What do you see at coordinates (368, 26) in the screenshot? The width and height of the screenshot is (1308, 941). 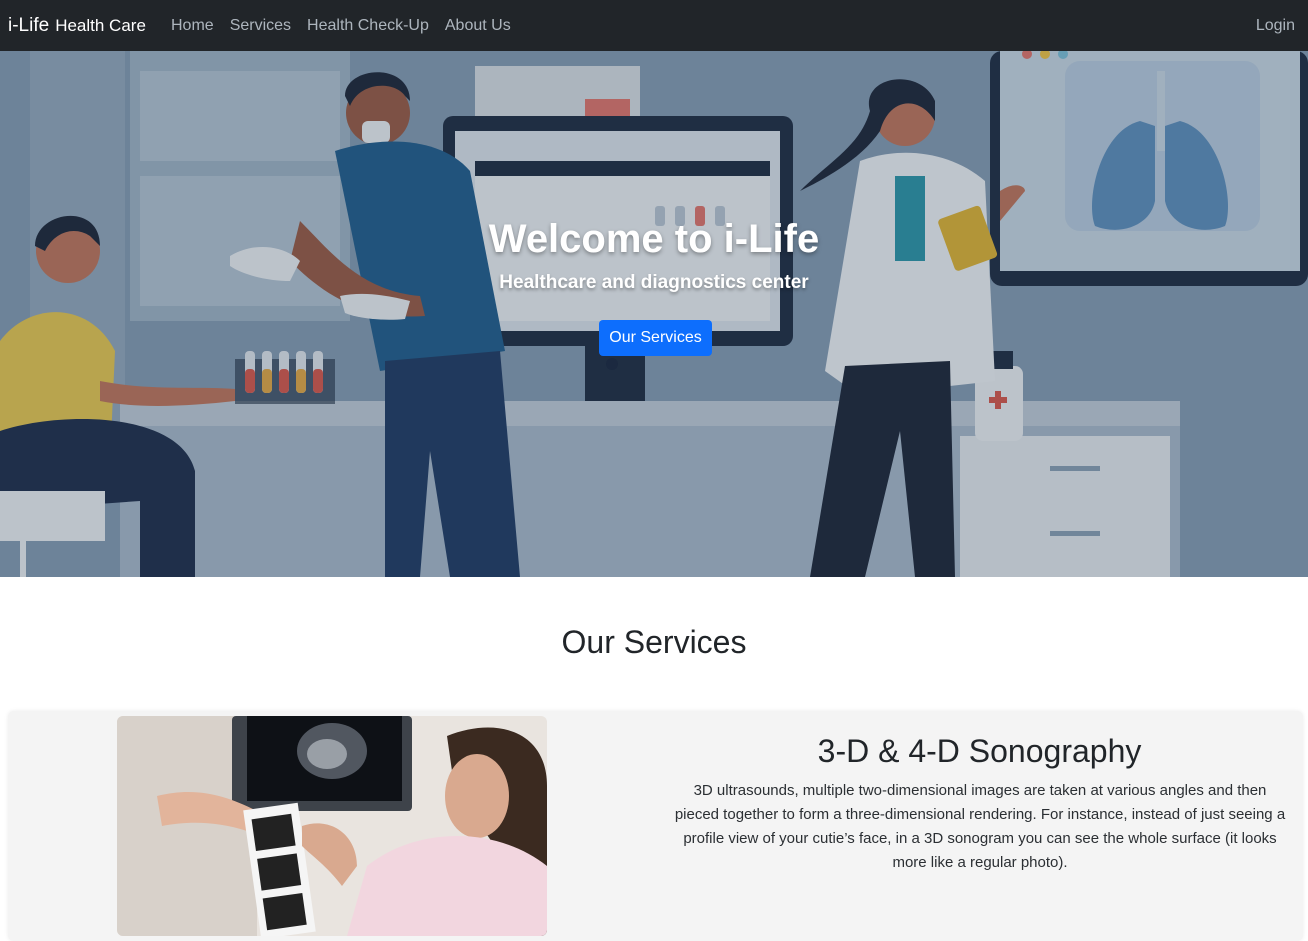 I see `nav-link-health-check-up: Health Check-Up` at bounding box center [368, 26].